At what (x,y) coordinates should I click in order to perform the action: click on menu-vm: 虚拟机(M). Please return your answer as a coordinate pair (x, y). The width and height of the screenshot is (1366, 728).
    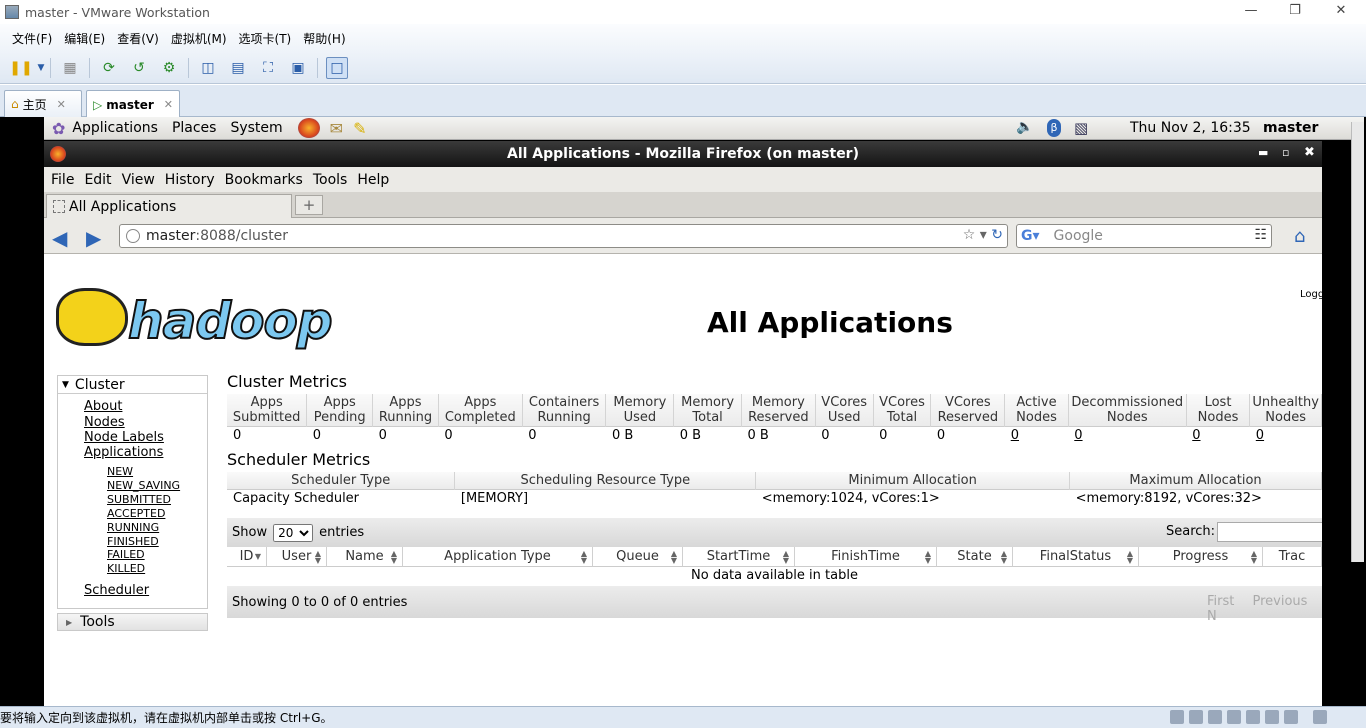
    Looking at the image, I should click on (199, 38).